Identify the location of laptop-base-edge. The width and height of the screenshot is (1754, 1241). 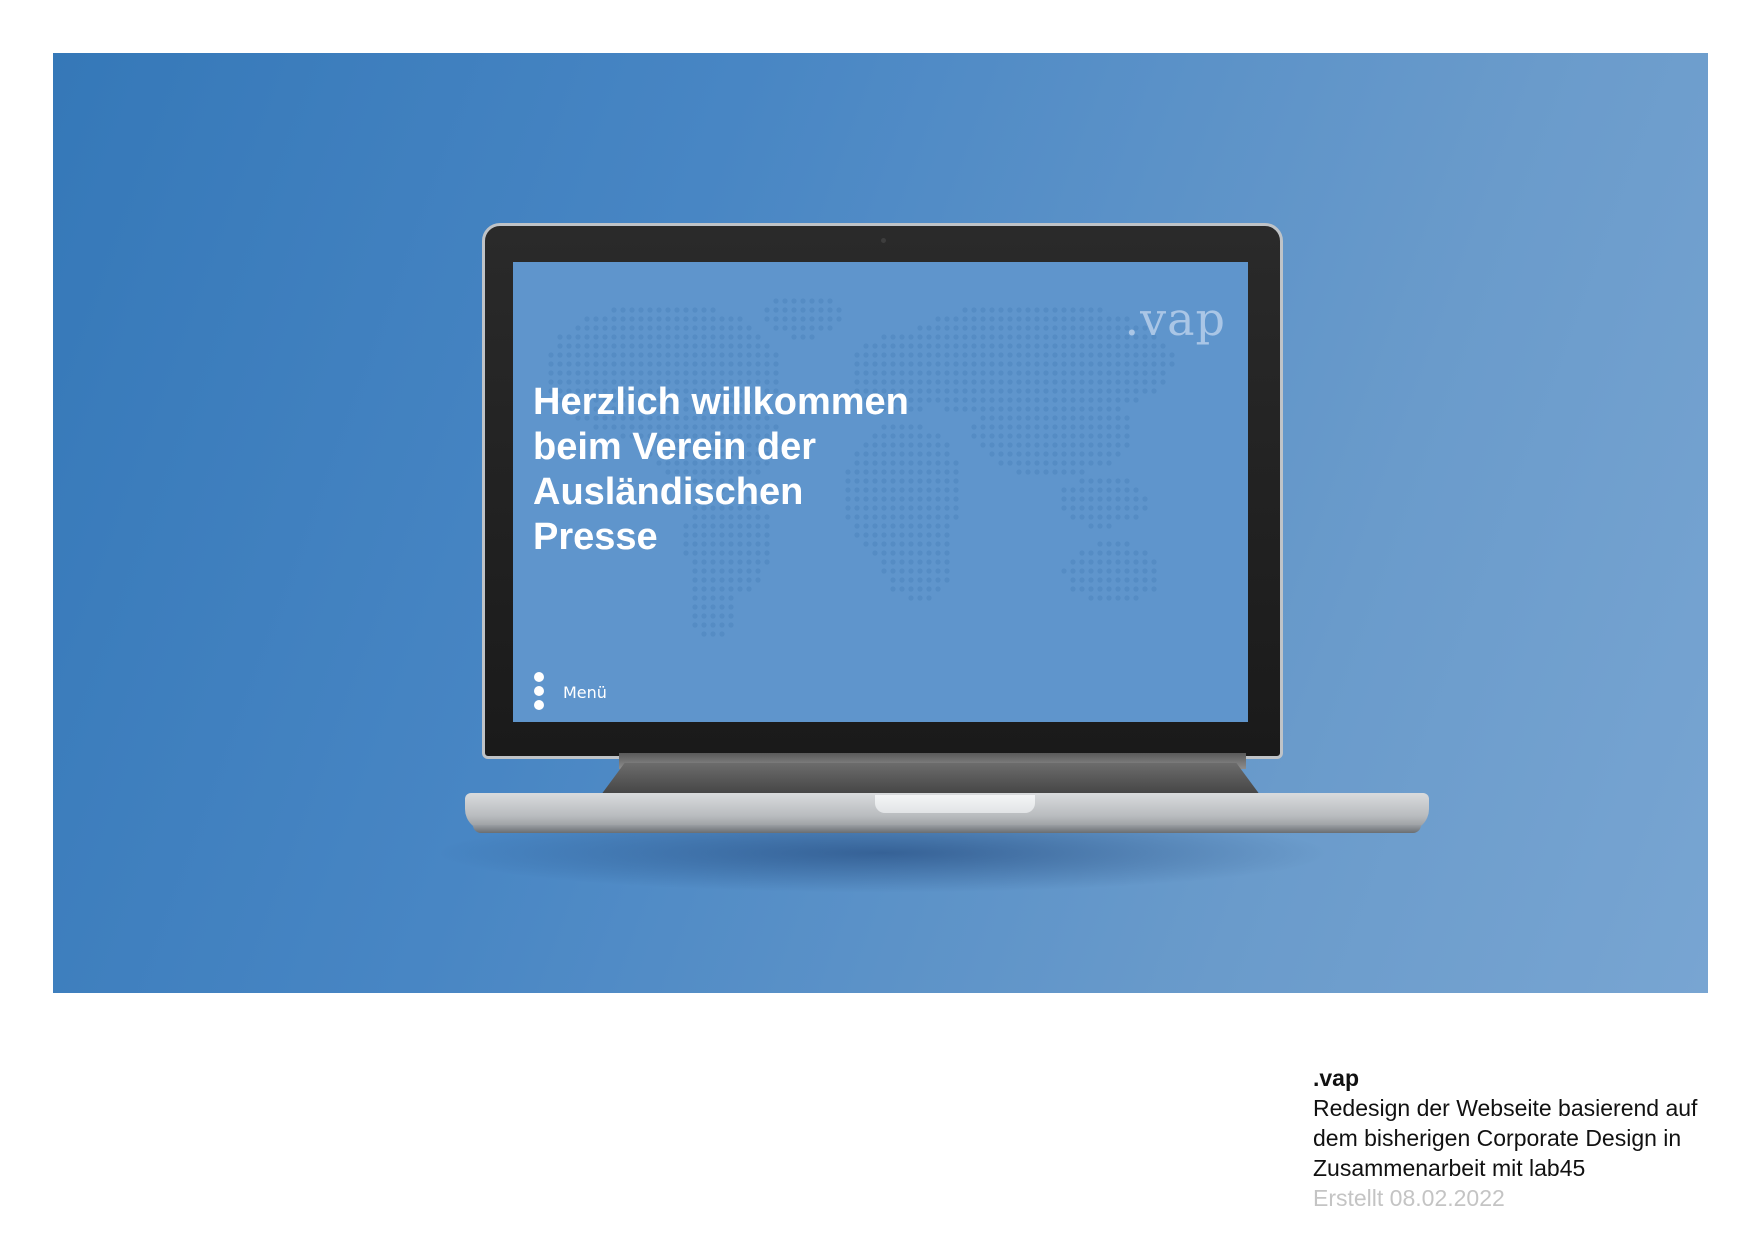
(947, 829).